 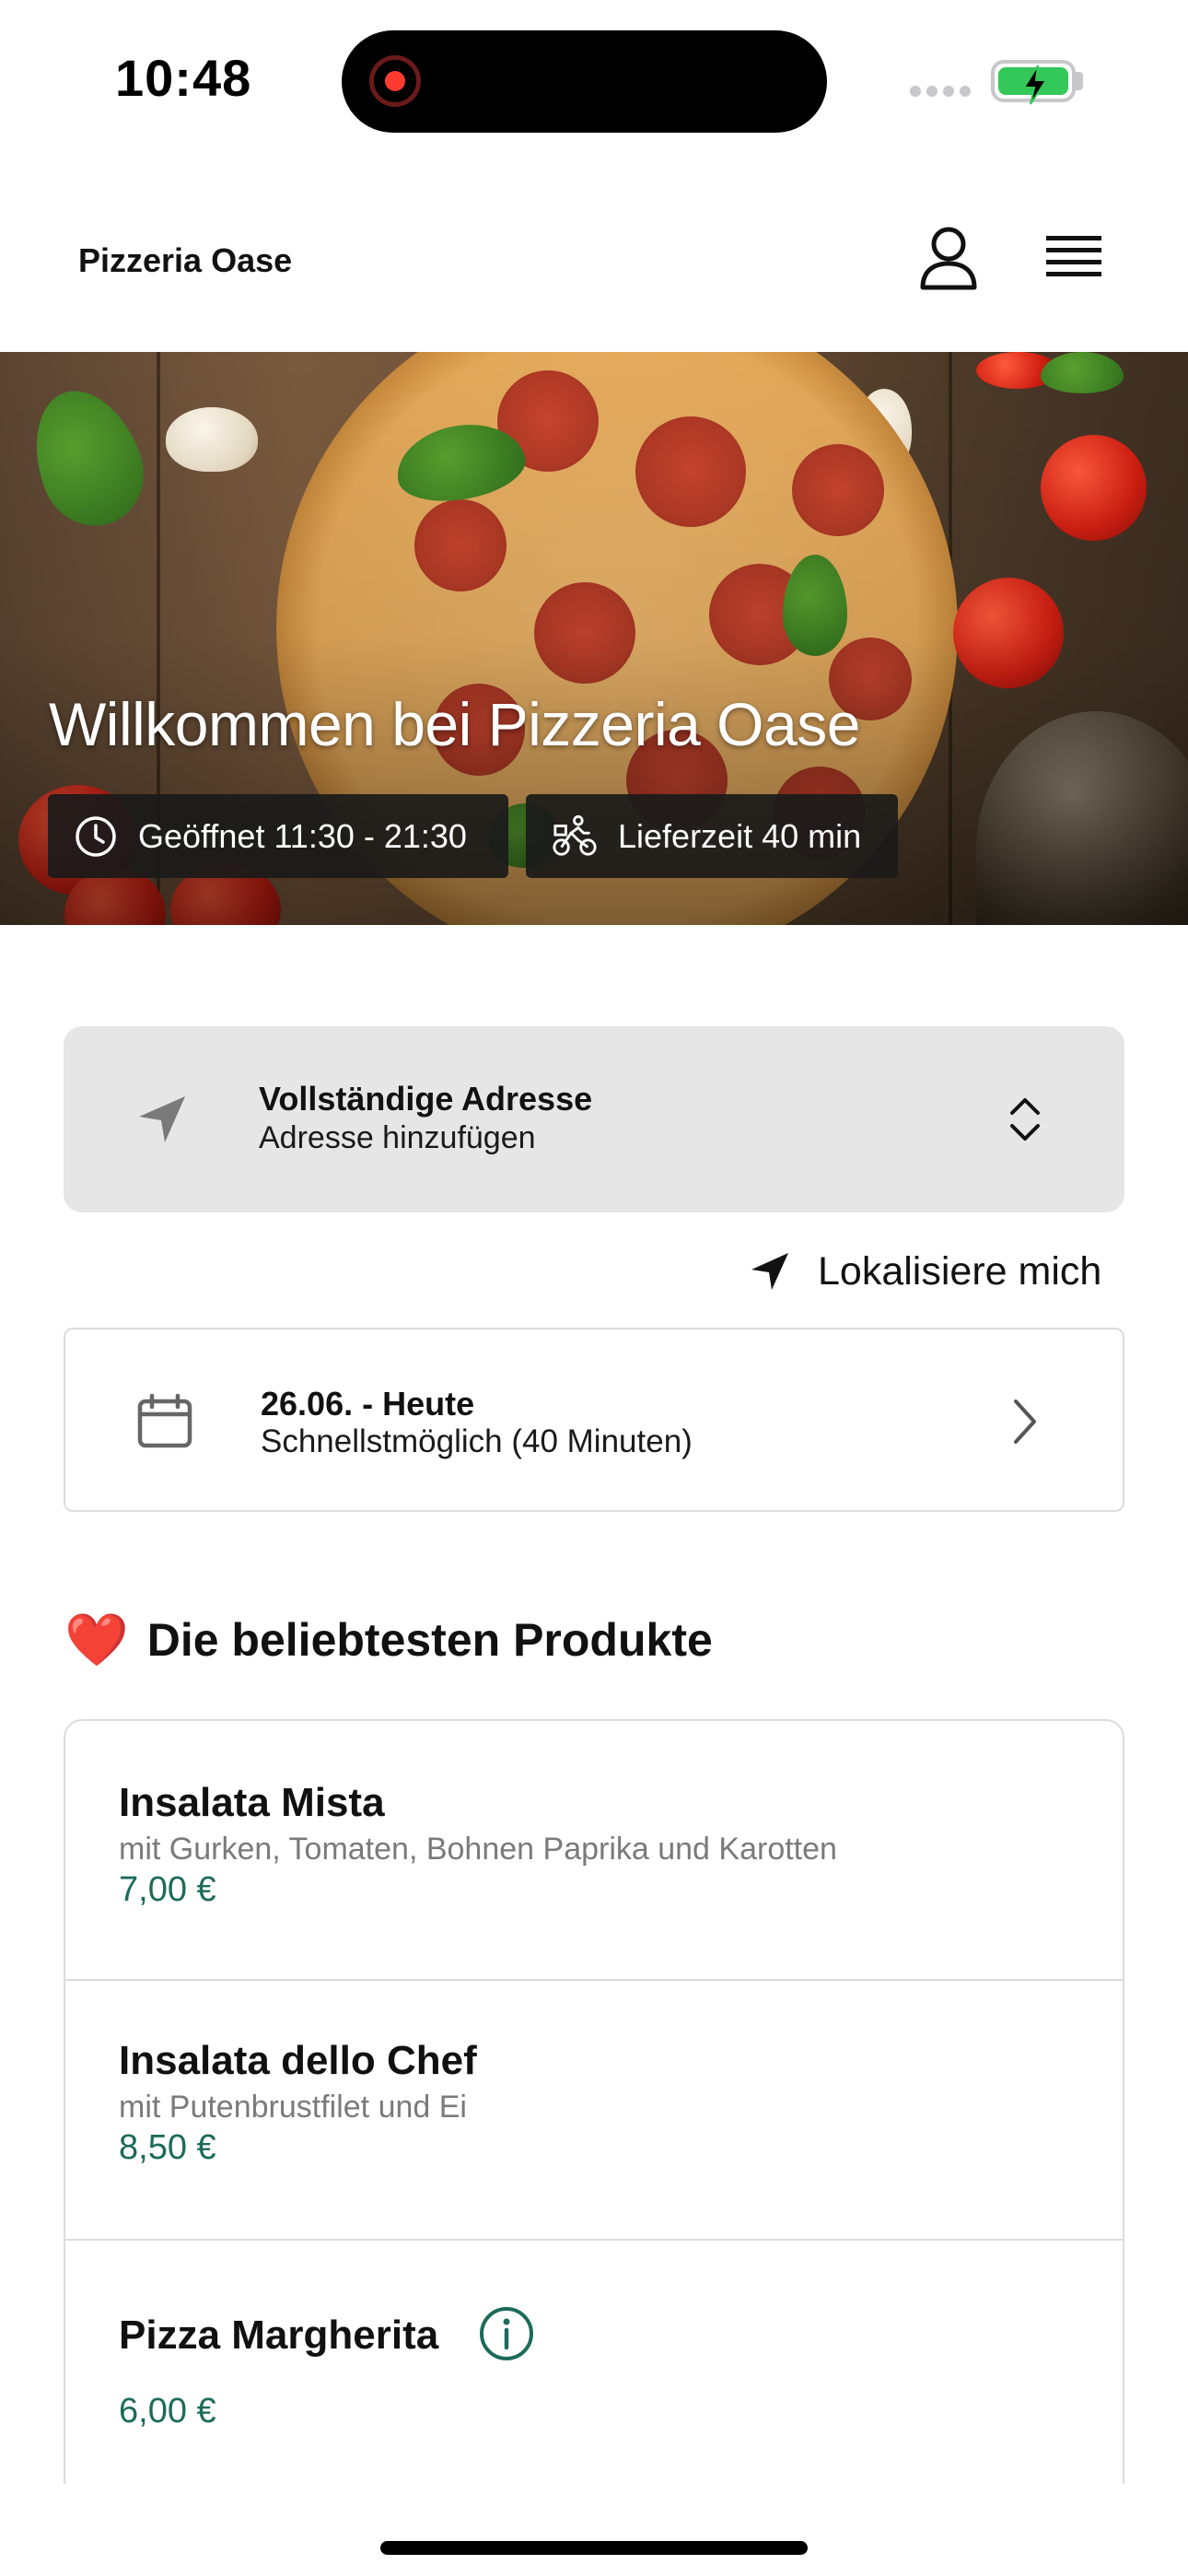 What do you see at coordinates (167, 1890) in the screenshot?
I see `product-price: 7,00 €` at bounding box center [167, 1890].